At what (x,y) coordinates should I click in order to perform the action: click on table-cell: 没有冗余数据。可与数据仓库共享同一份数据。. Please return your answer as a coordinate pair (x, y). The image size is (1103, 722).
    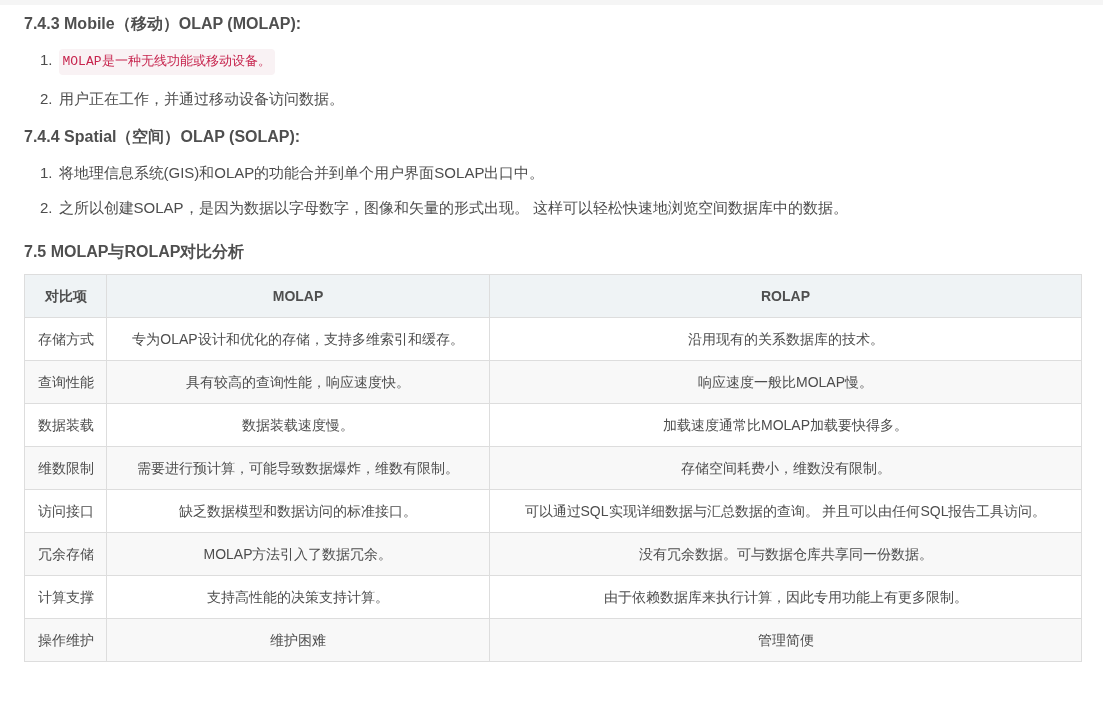
    Looking at the image, I should click on (785, 554).